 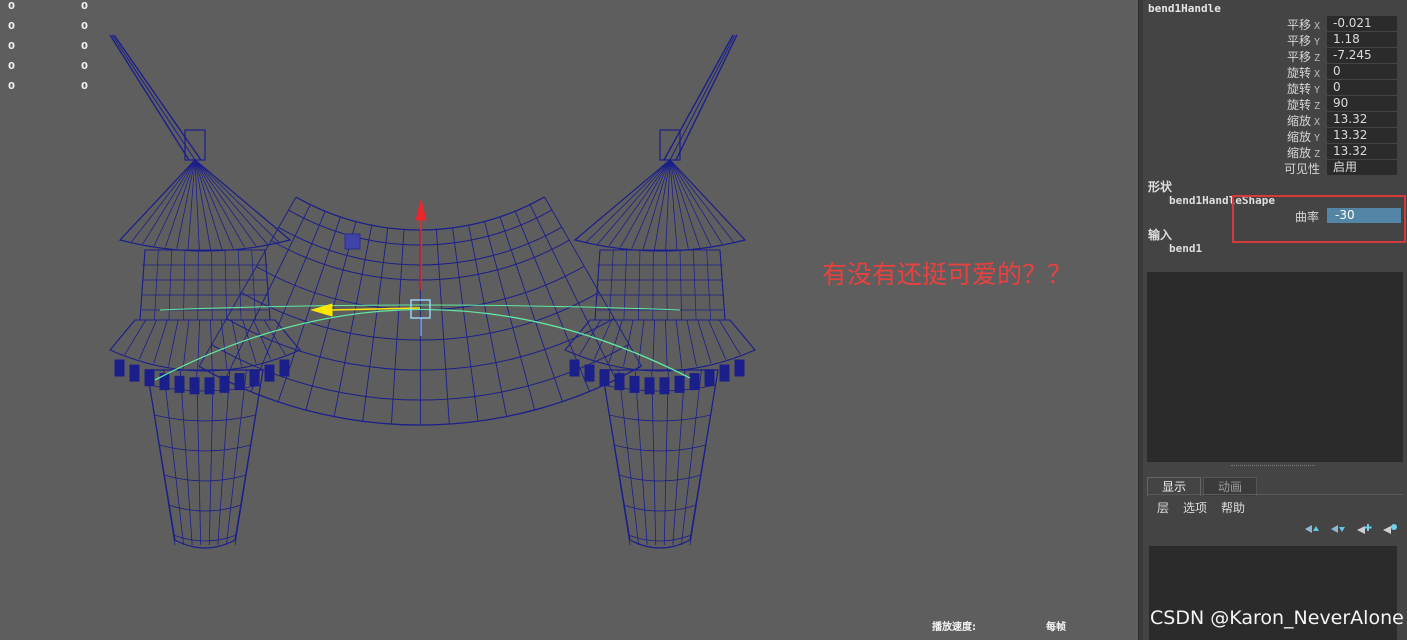 I want to click on new-layer-icon, so click(x=1390, y=529).